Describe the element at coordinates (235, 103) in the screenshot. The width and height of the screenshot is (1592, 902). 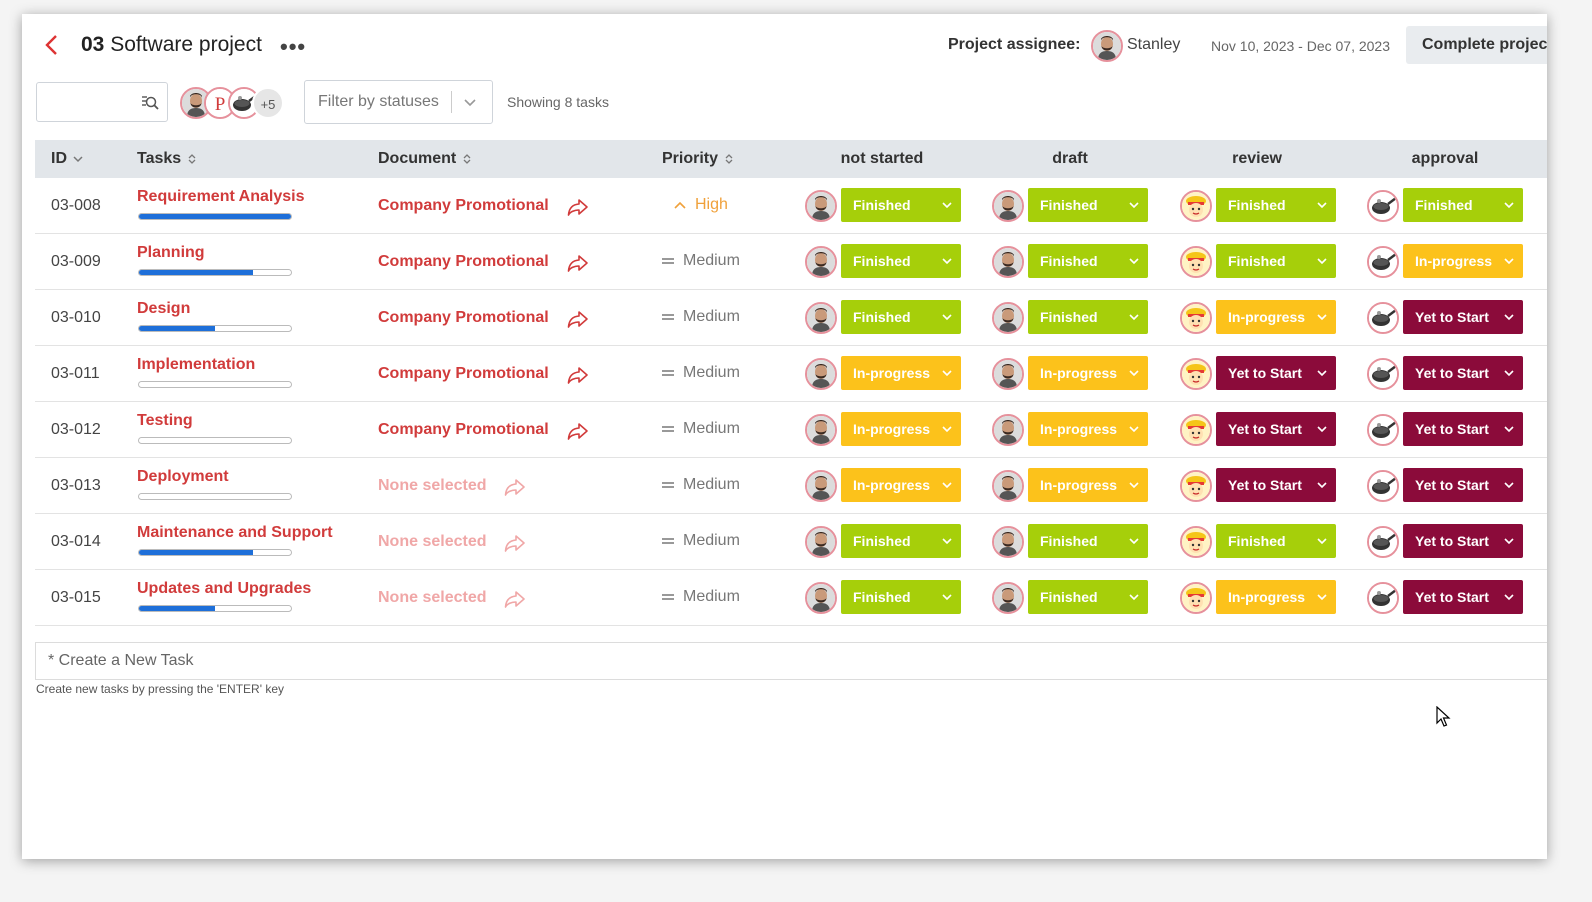
I see `member-avatars: P +5` at that location.